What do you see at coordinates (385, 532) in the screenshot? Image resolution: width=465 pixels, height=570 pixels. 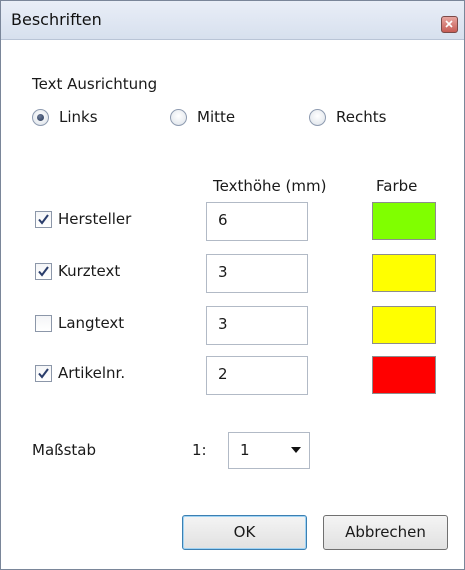 I see `cancel-button: Abbrechen` at bounding box center [385, 532].